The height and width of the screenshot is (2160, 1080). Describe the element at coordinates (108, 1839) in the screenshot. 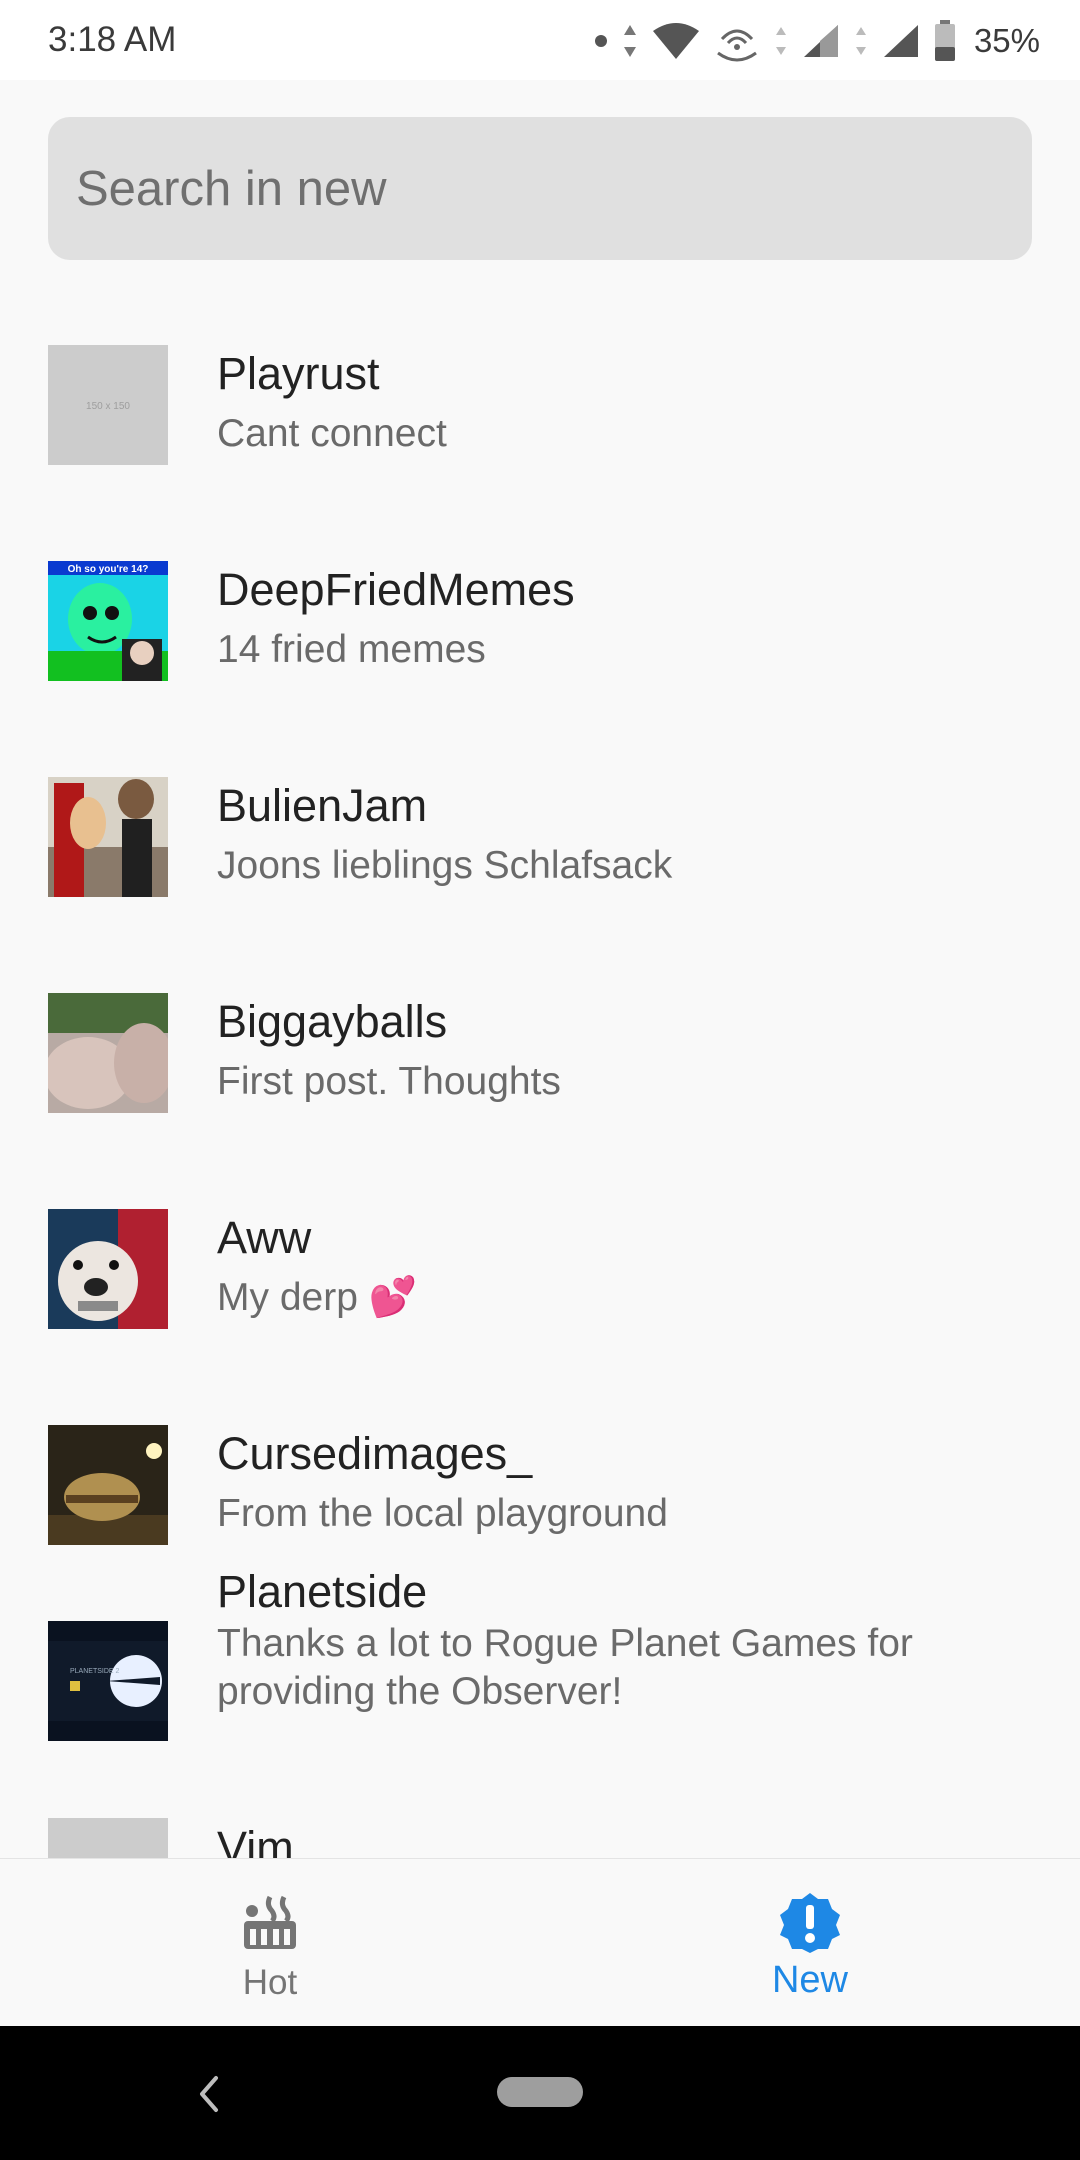

I see `thumbnail-placeholder` at that location.